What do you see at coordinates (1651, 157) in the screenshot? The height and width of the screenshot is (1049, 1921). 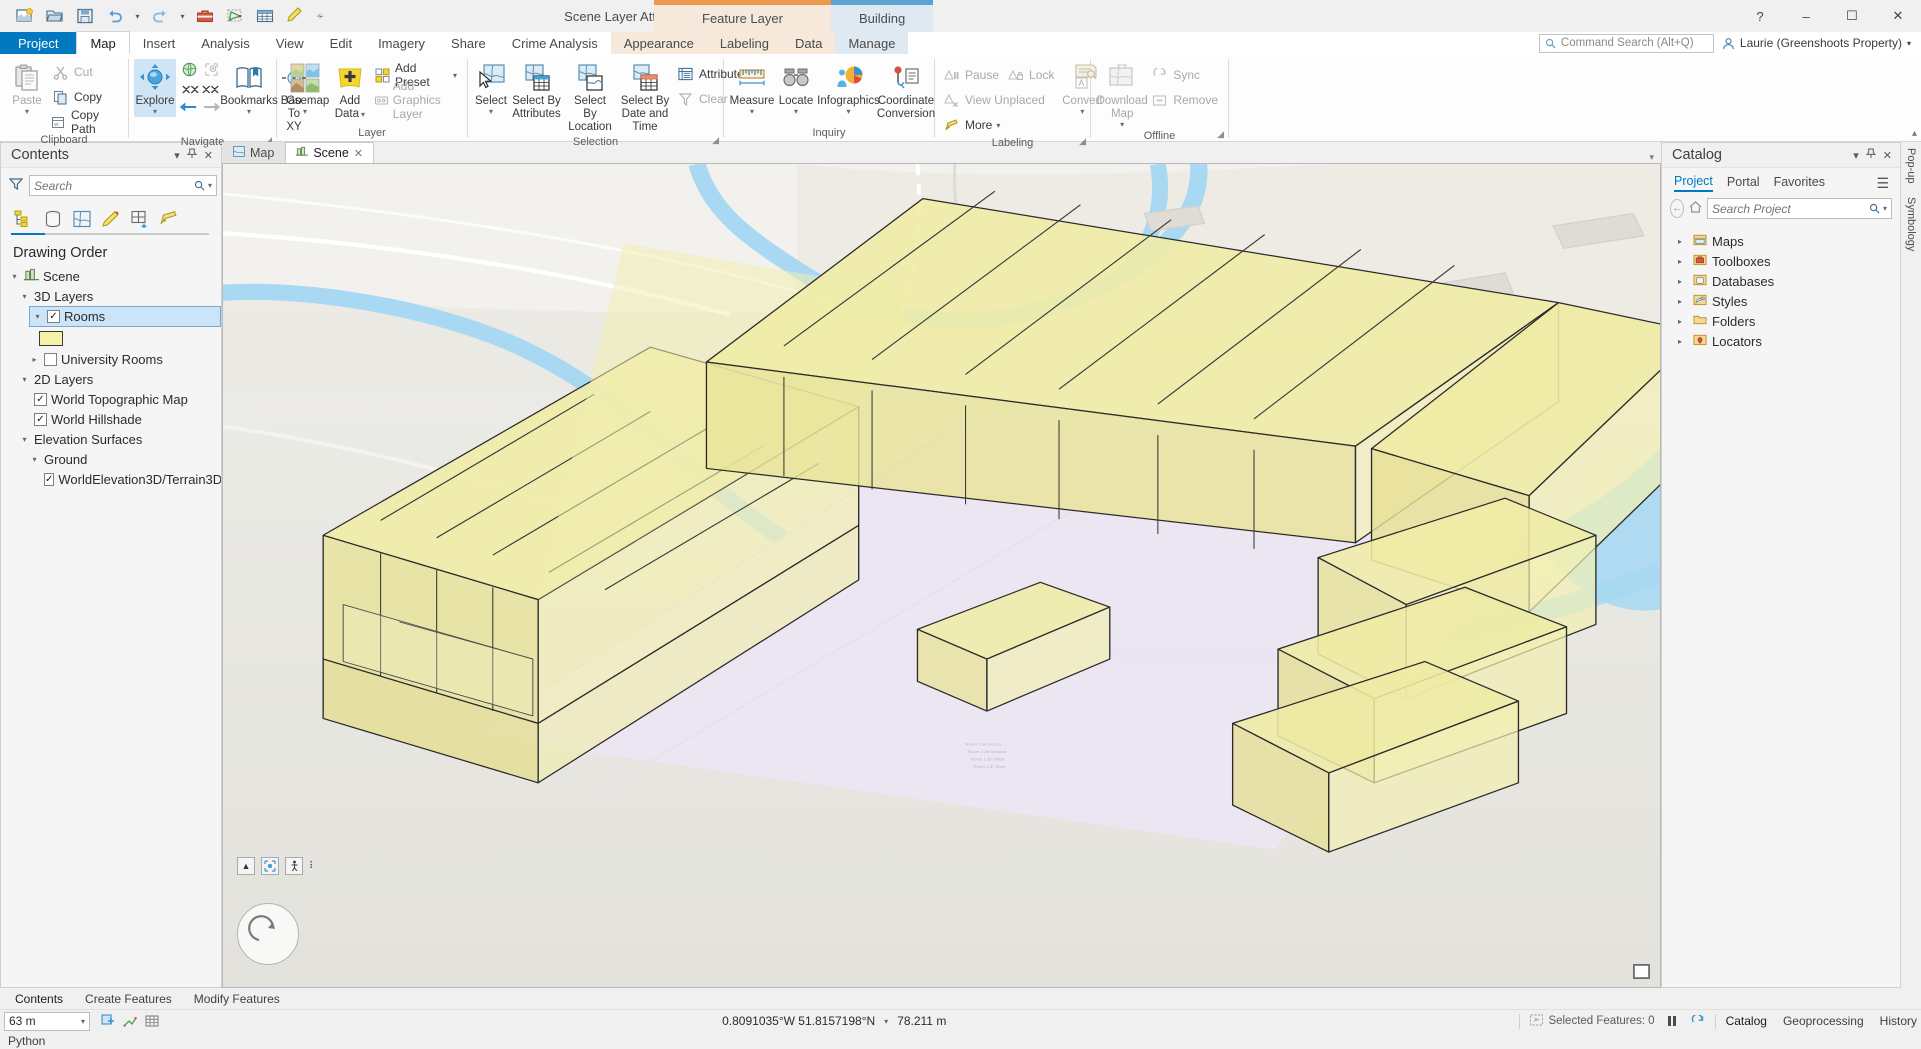 I see `view-tabs-overflow-icon: ▾` at bounding box center [1651, 157].